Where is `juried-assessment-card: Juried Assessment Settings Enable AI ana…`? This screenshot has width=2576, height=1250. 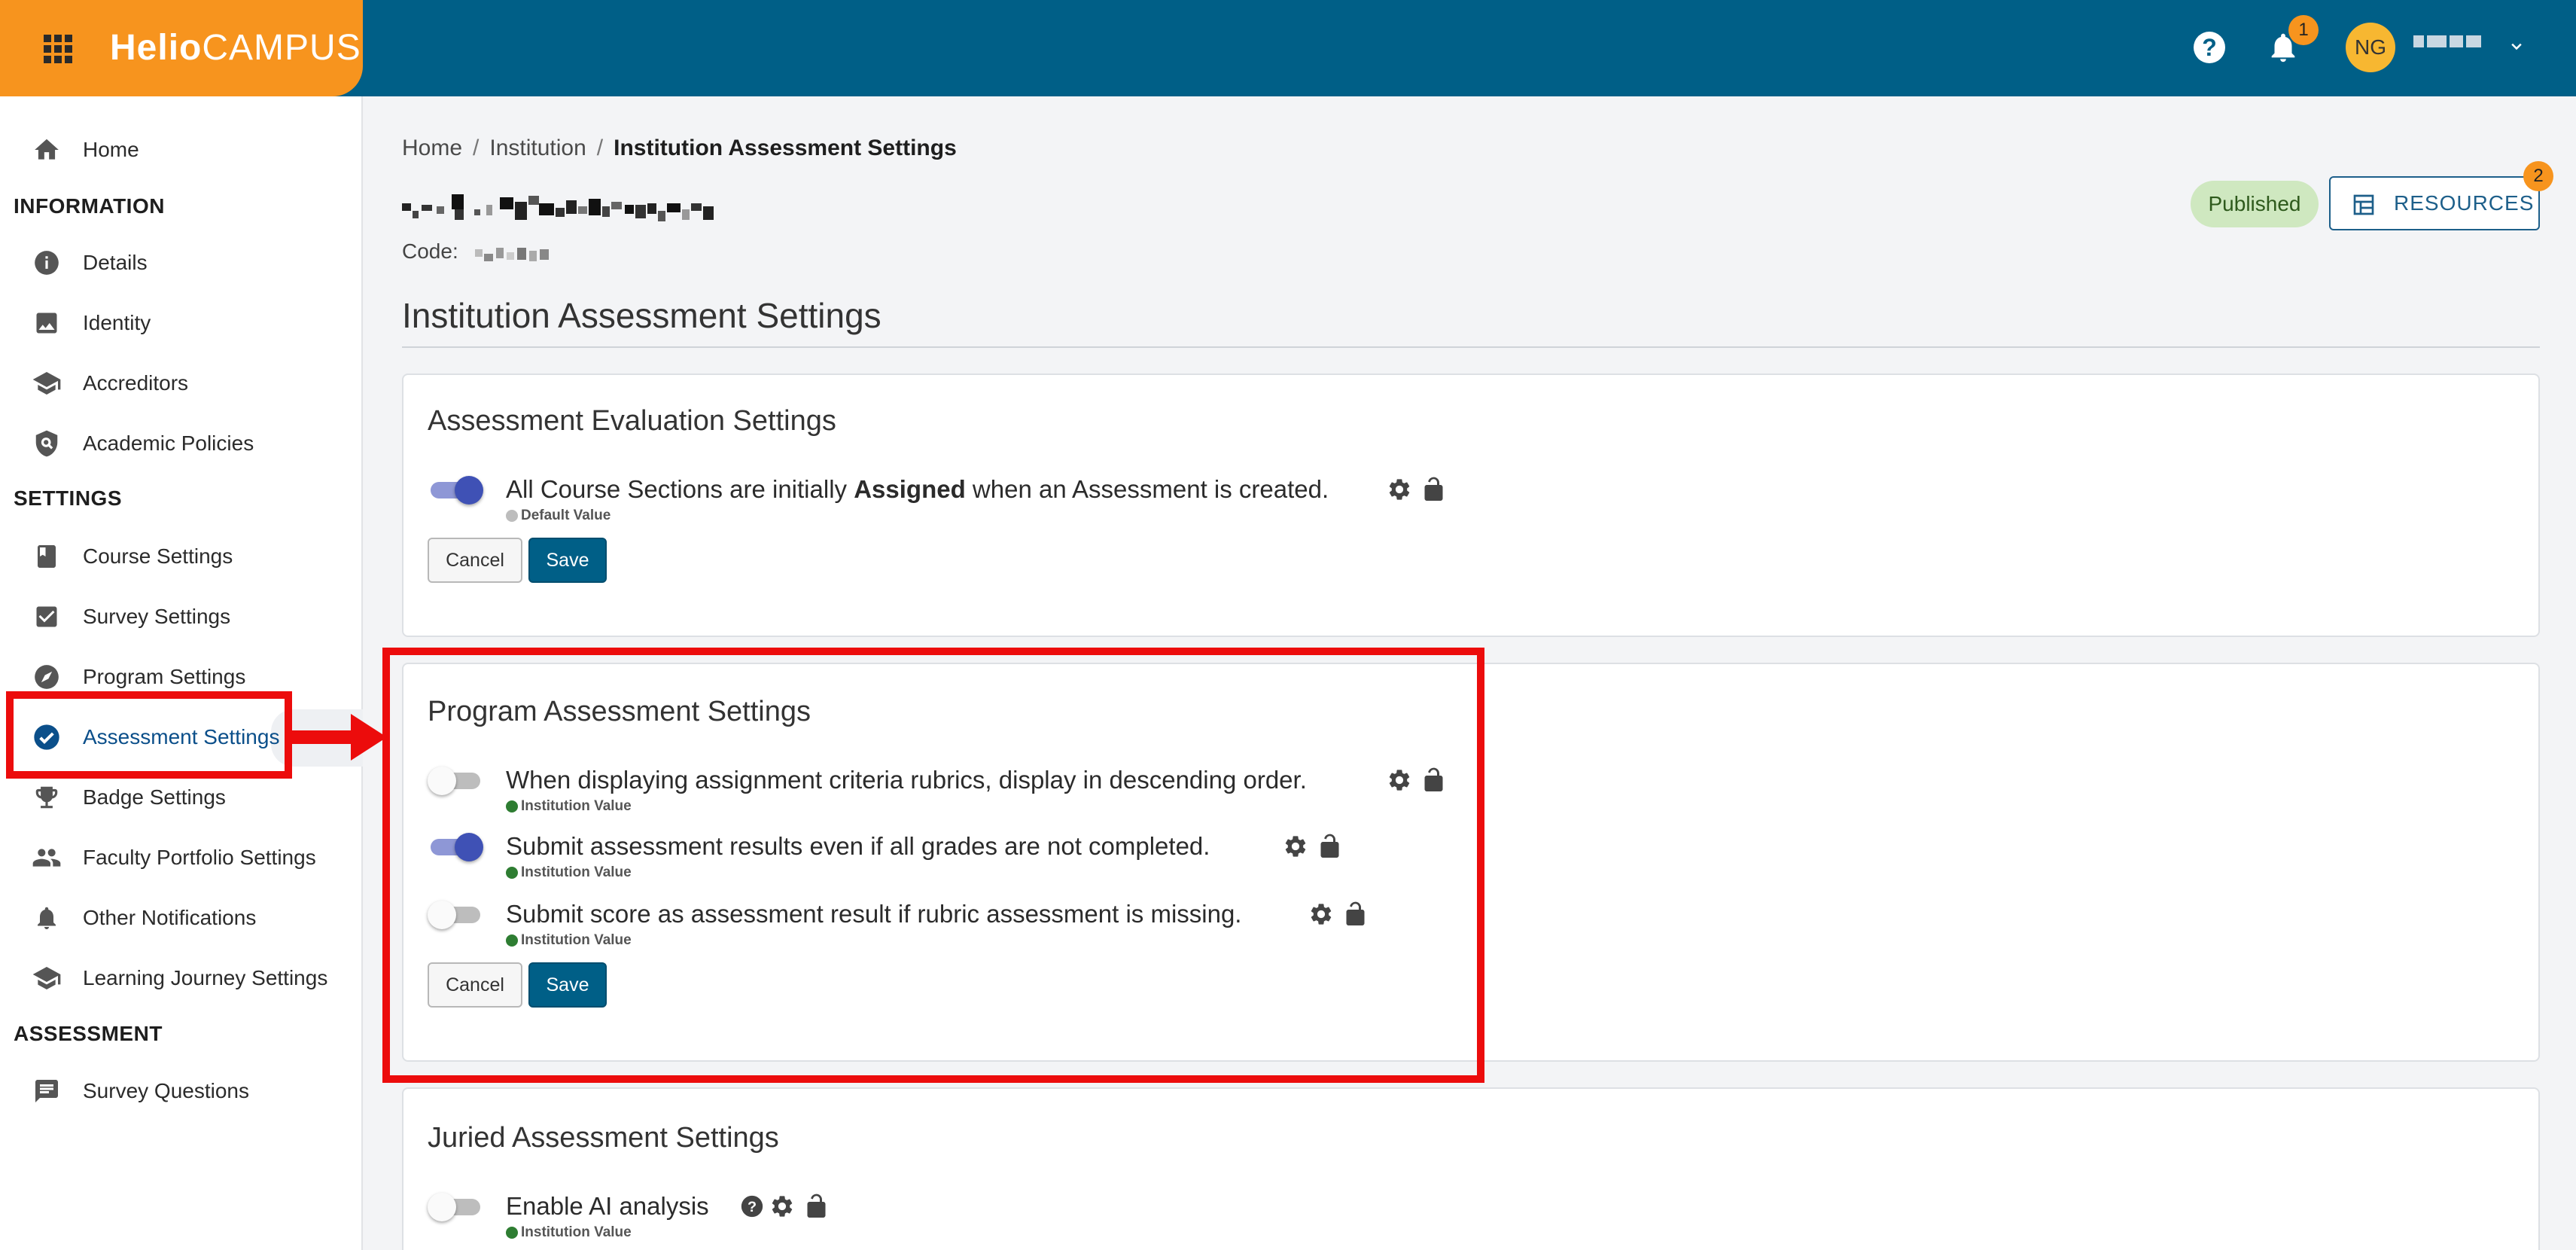 juried-assessment-card: Juried Assessment Settings Enable AI ana… is located at coordinates (1471, 1168).